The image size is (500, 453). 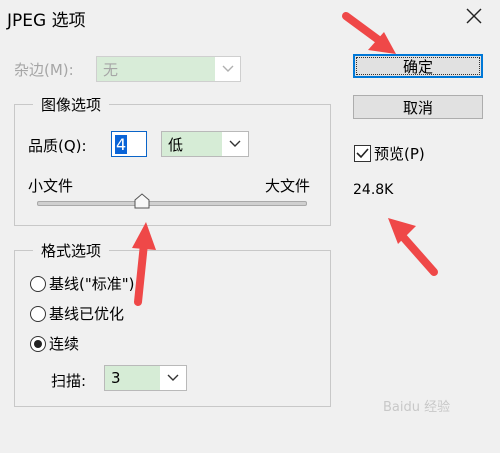 I want to click on matte-row: 杂边(M):, so click(x=54, y=69).